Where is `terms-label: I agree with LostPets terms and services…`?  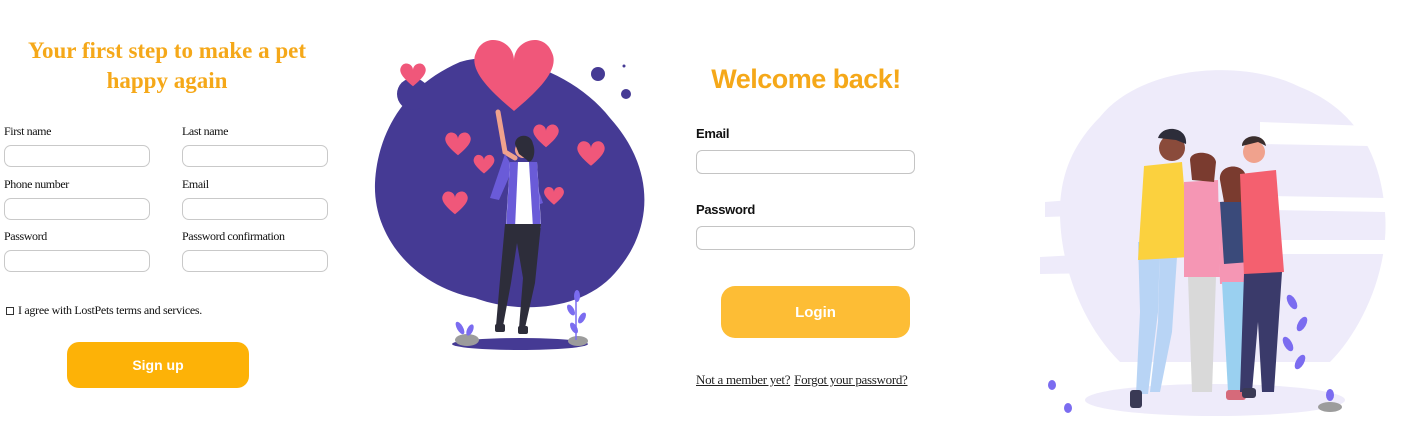
terms-label: I agree with LostPets terms and services… is located at coordinates (110, 310).